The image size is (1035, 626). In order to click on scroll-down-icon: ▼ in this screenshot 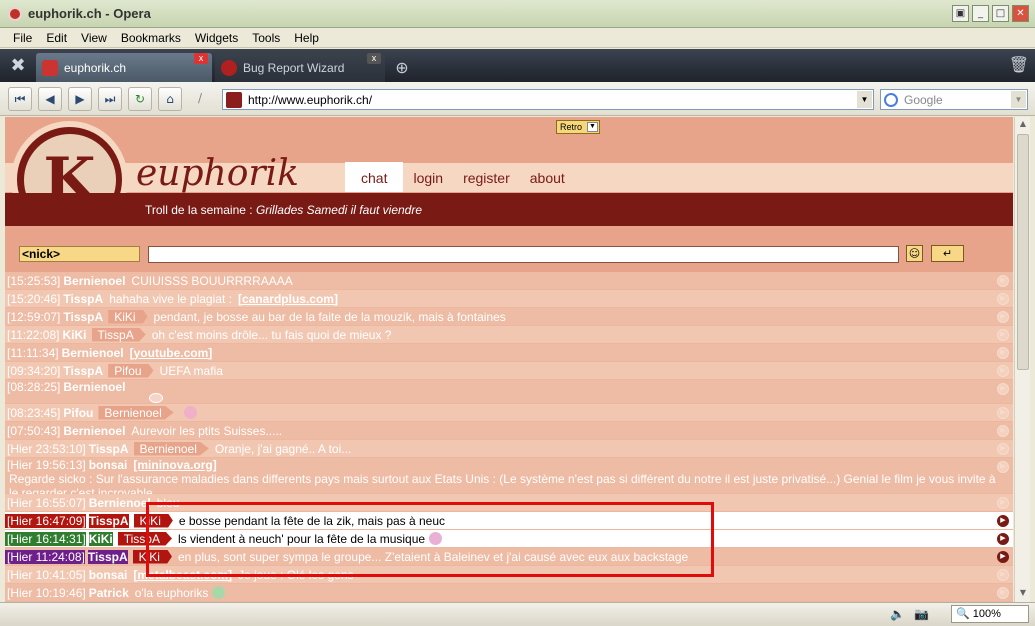, I will do `click(1023, 594)`.